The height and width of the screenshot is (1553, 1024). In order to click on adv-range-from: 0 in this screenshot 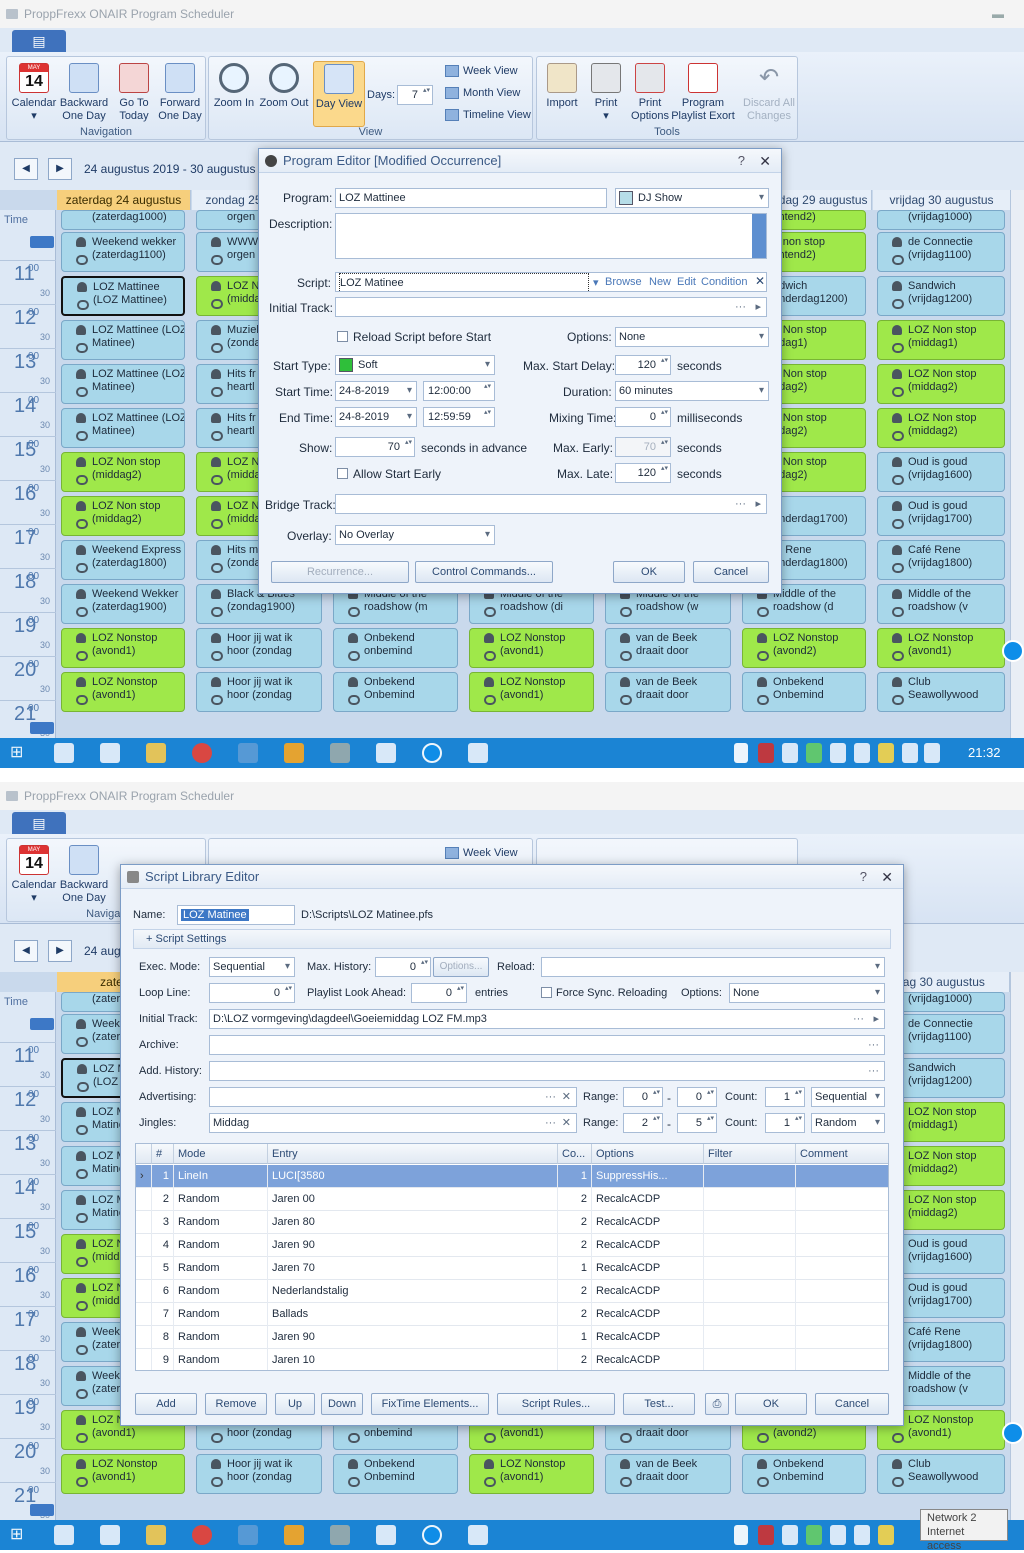, I will do `click(643, 1097)`.